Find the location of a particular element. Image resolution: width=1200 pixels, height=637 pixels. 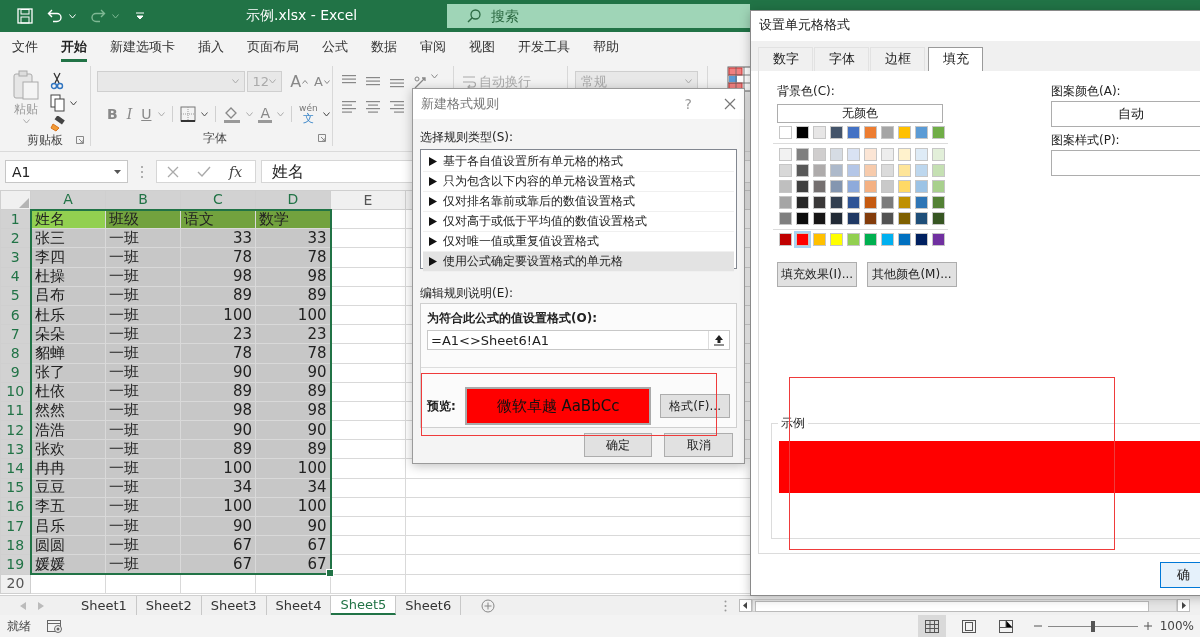

dialog-tab: 填充 is located at coordinates (955, 59).